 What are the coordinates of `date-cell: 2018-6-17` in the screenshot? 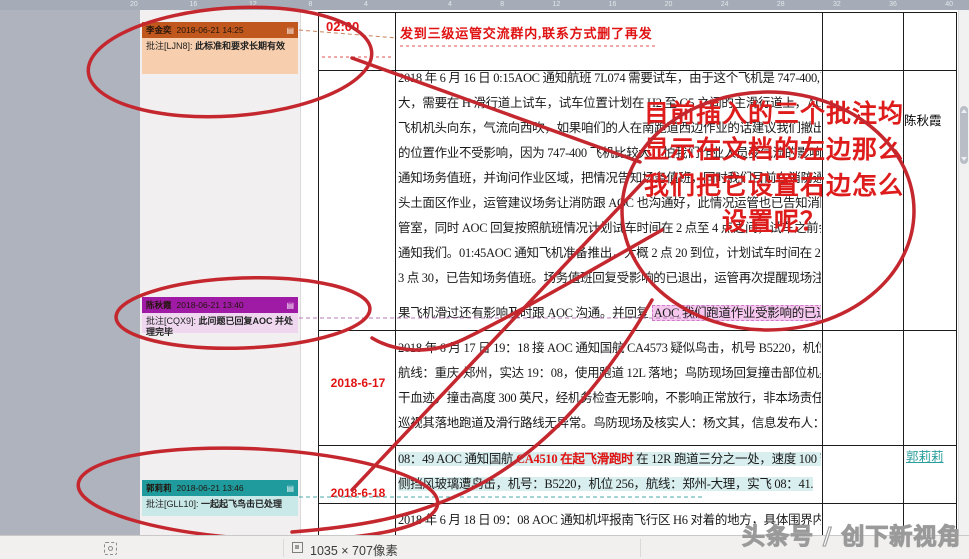 It's located at (358, 383).